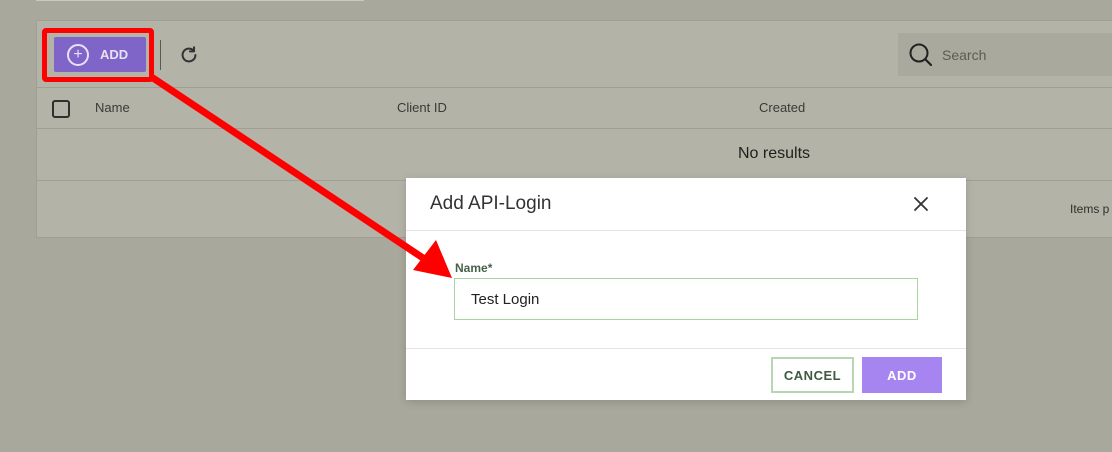  I want to click on plus-circle-icon: +, so click(78, 54).